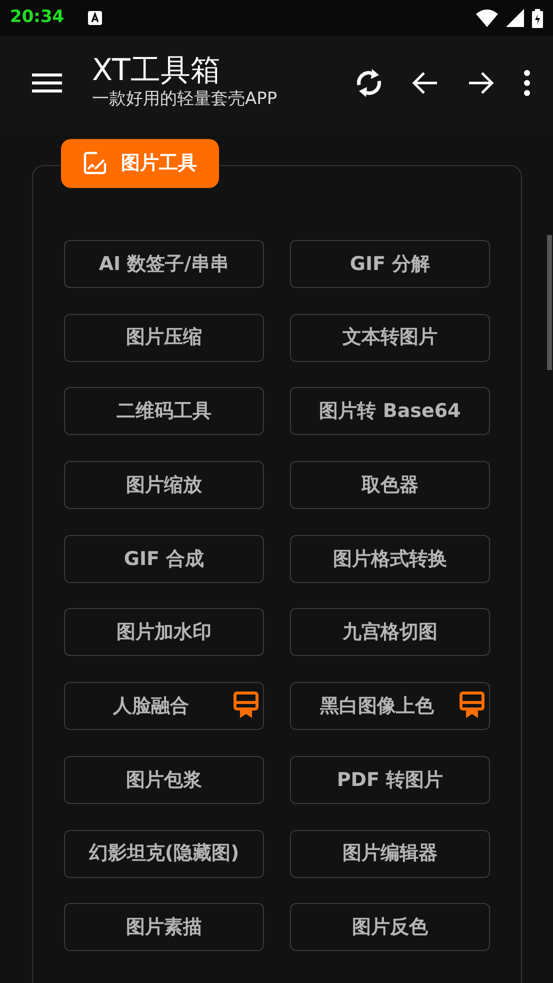 This screenshot has height=983, width=553. I want to click on tool-button: 黑白图像上色, so click(390, 706).